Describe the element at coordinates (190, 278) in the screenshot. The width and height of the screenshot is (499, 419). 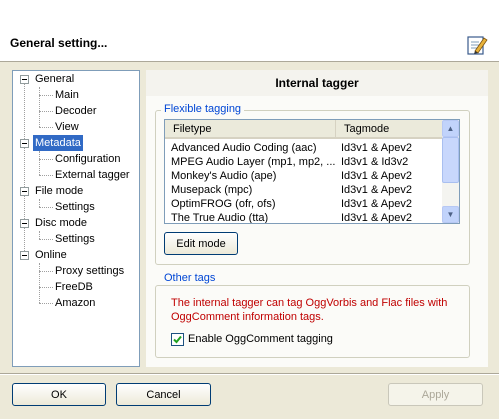
I see `other-tags-legend: Other tags` at that location.